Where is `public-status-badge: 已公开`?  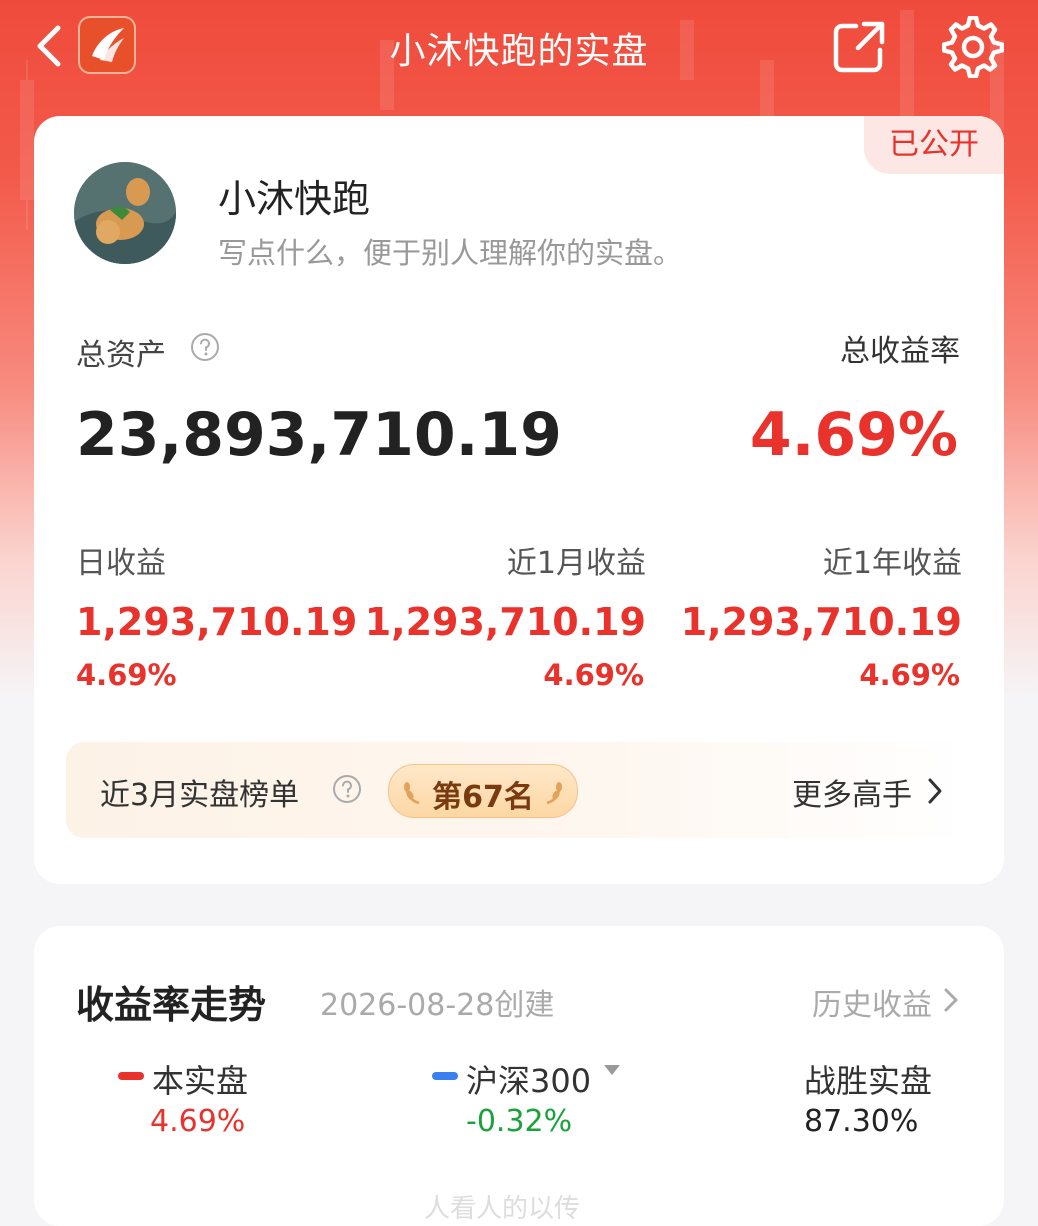 public-status-badge: 已公开 is located at coordinates (934, 145).